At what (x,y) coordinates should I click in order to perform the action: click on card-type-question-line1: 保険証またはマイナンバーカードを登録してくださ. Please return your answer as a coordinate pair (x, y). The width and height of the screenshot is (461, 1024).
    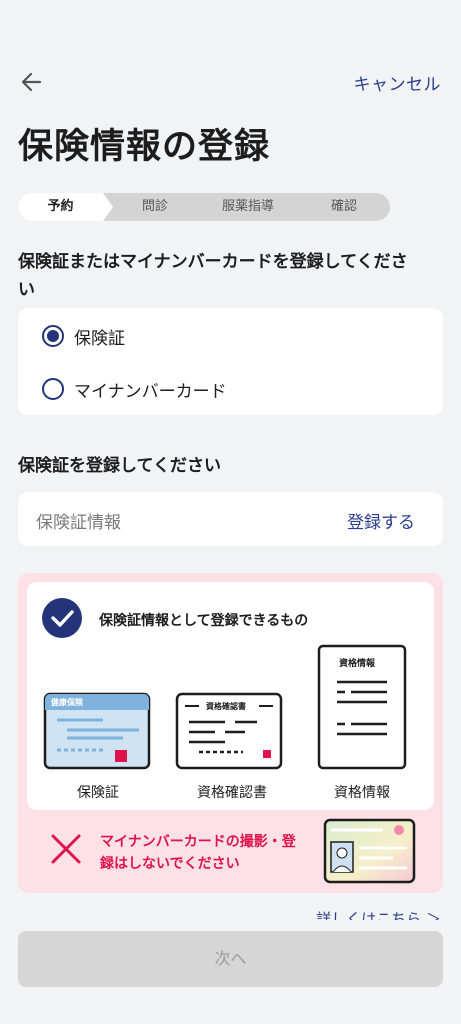
    Looking at the image, I should click on (213, 262).